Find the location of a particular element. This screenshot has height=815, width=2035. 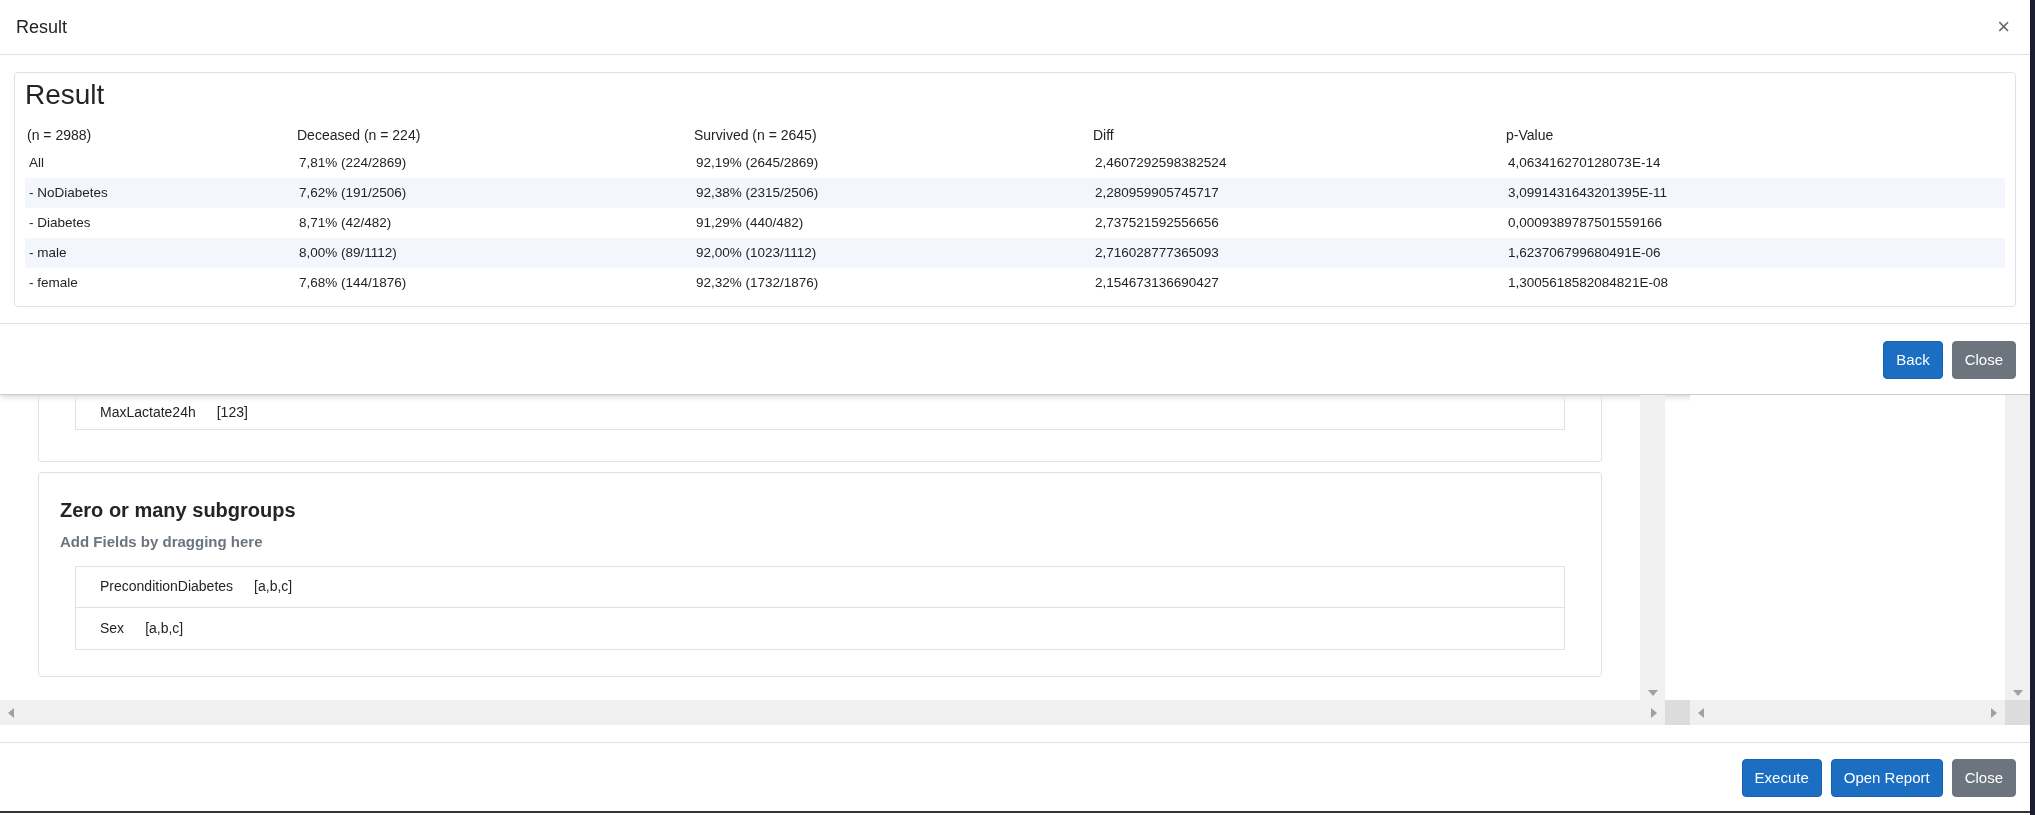

table-cell-text: 2,4607292598382524 is located at coordinates (1161, 162).